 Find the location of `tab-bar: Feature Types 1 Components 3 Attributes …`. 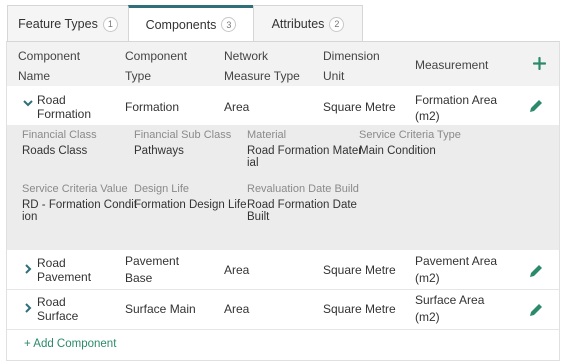

tab-bar: Feature Types 1 Components 3 Attributes … is located at coordinates (185, 23).